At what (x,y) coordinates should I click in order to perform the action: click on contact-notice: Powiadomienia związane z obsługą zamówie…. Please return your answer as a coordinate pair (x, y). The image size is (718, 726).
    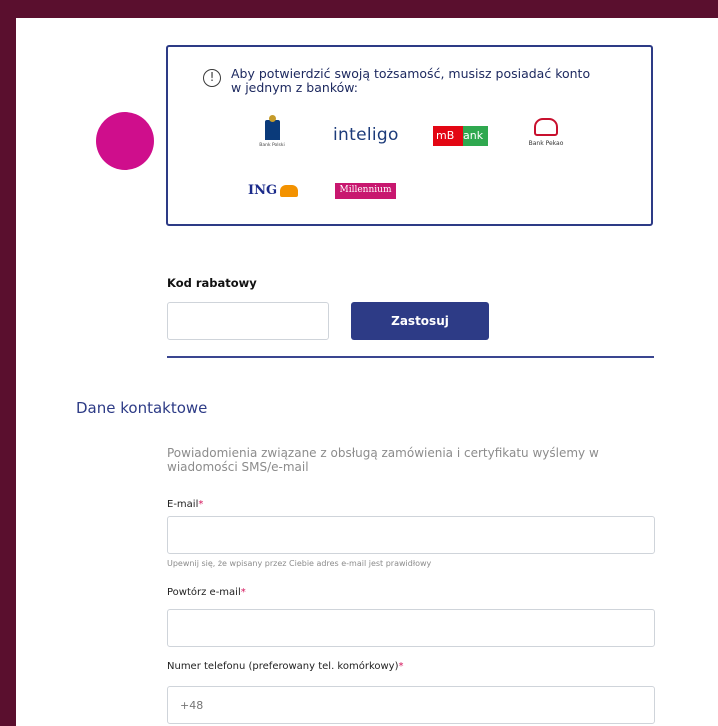
    Looking at the image, I should click on (383, 460).